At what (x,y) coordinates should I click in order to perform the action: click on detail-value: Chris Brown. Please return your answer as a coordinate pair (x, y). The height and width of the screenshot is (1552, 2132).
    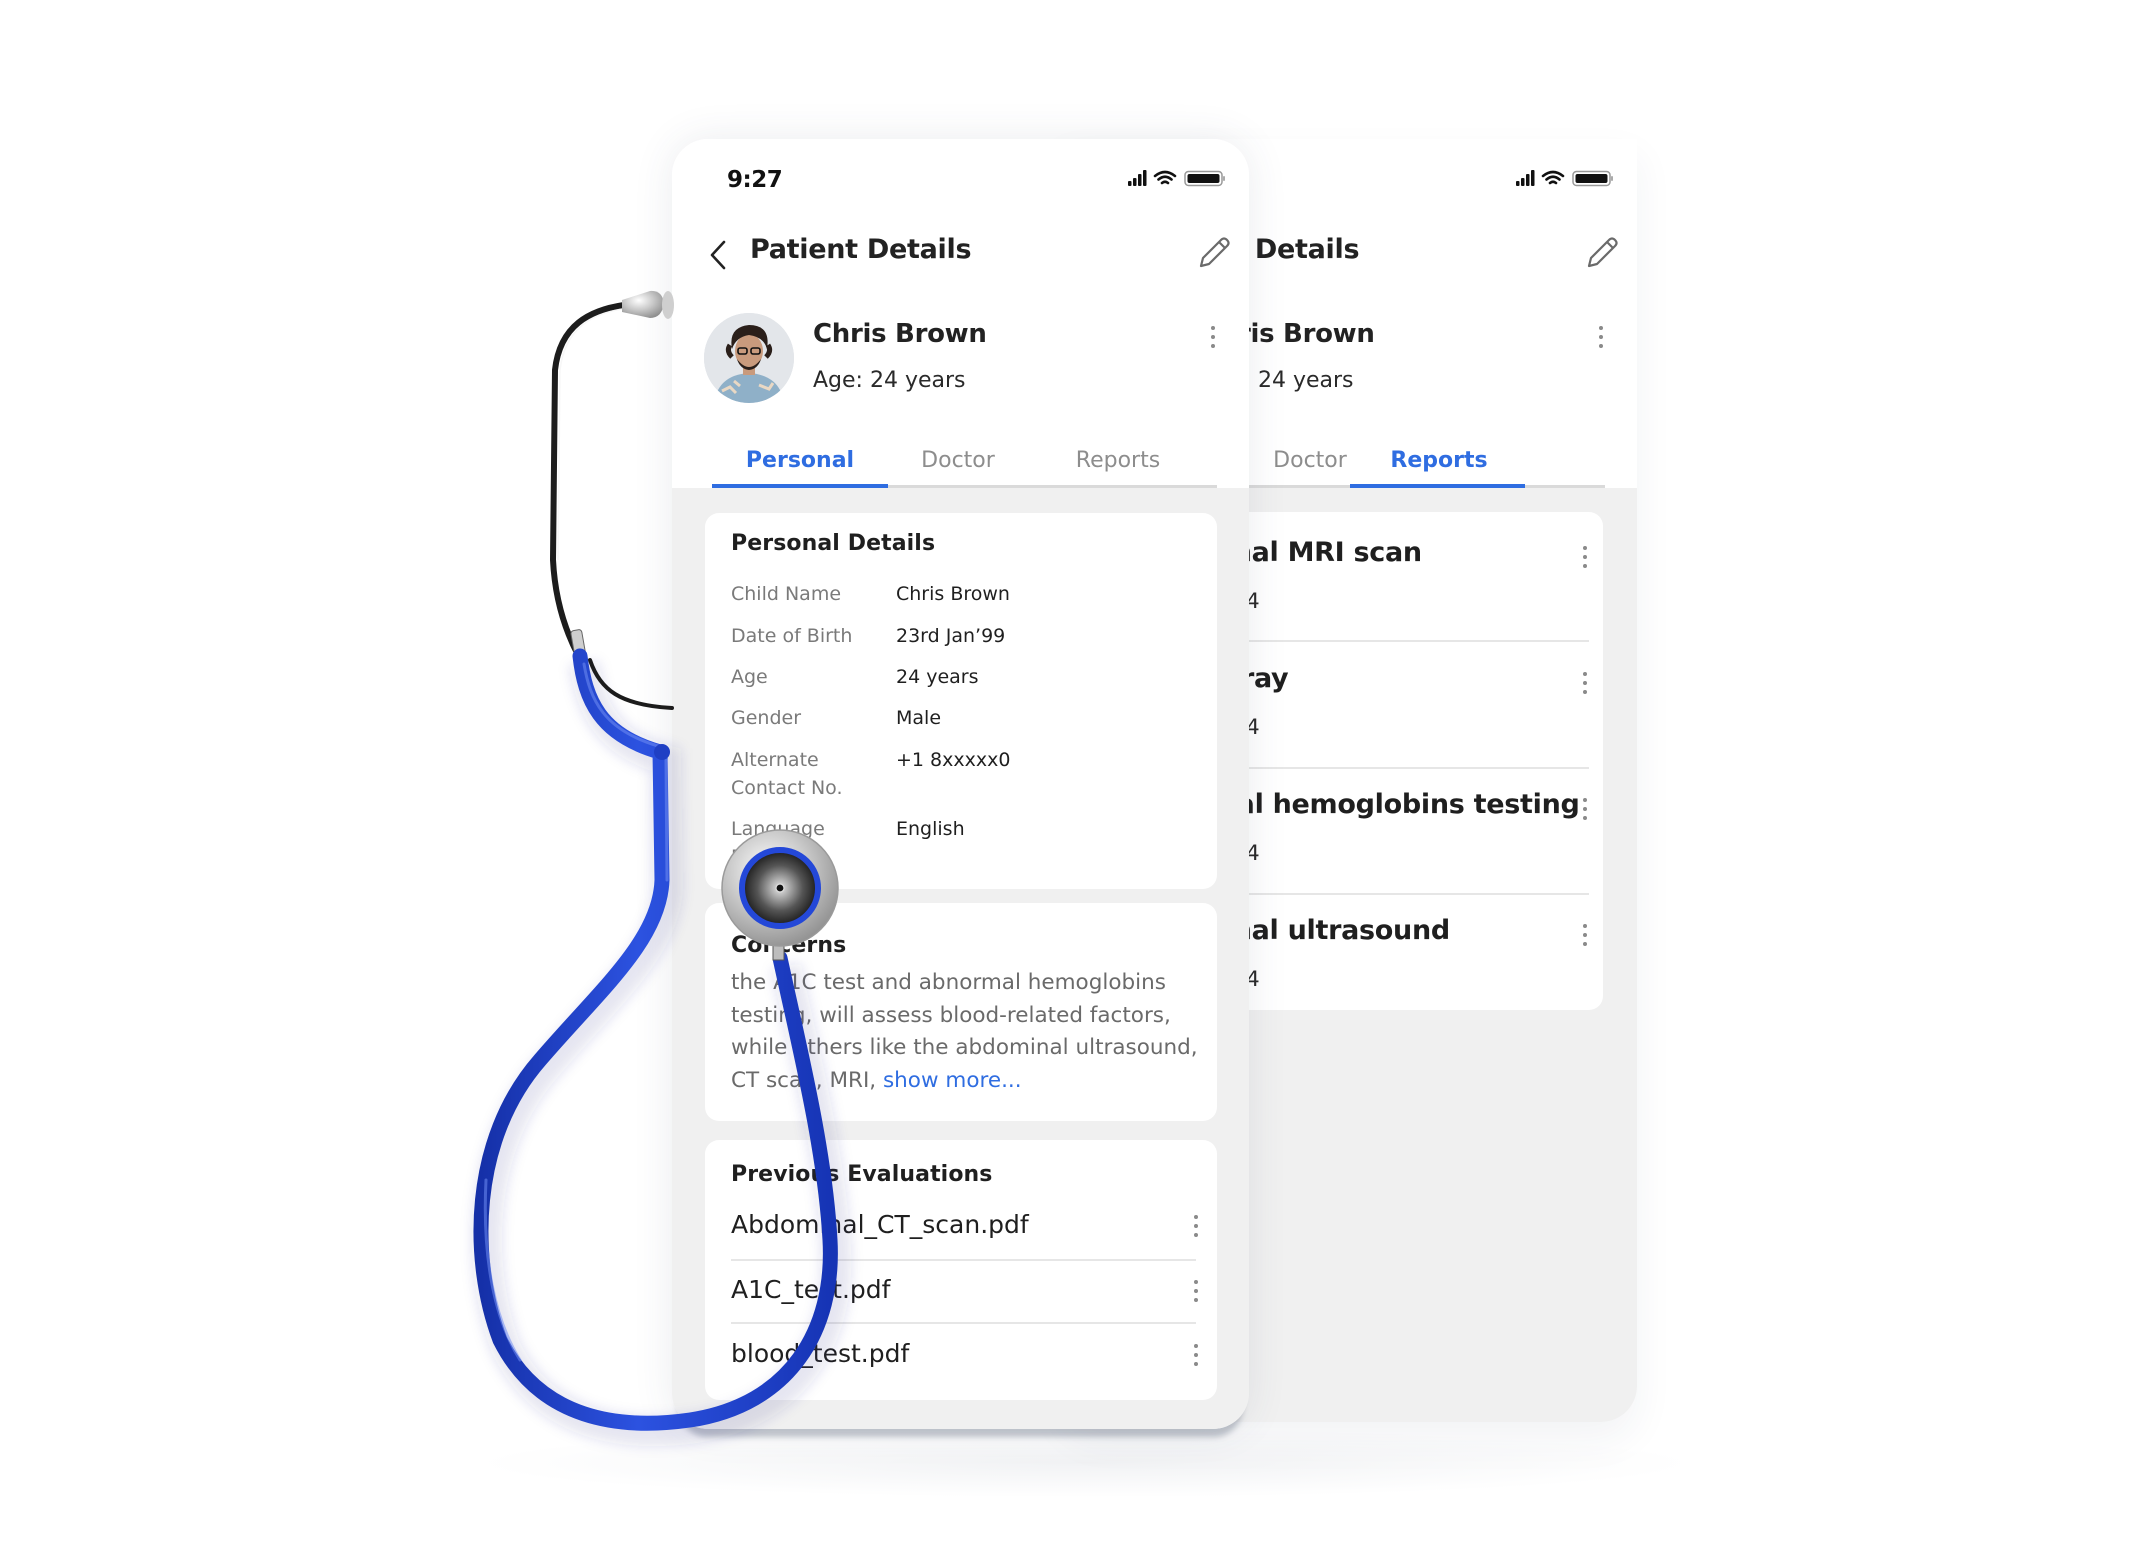
    Looking at the image, I should click on (953, 594).